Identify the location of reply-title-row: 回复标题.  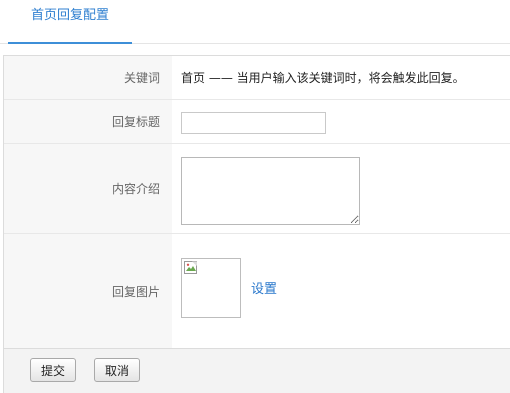
(257, 122).